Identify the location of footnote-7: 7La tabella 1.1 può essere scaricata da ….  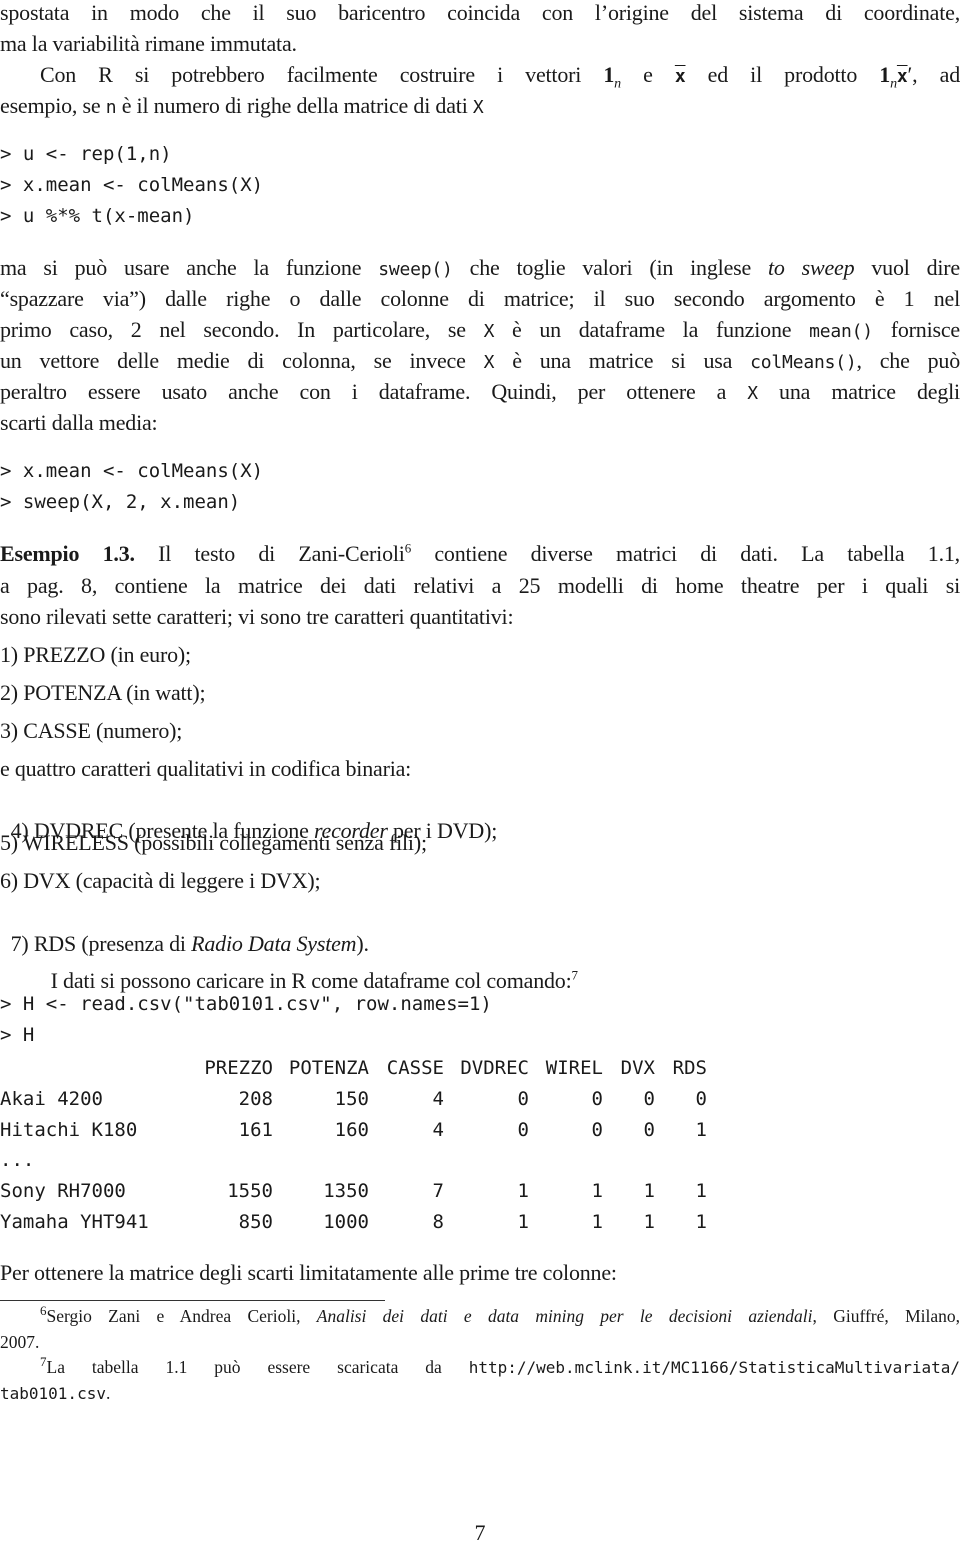
(500, 1365).